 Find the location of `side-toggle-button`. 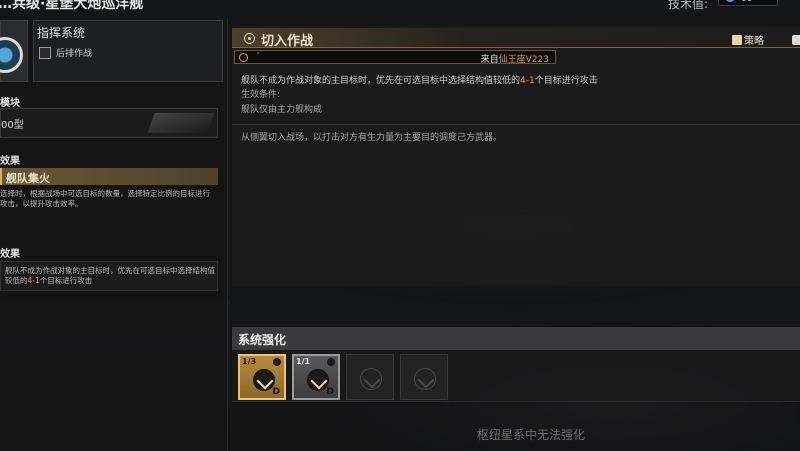

side-toggle-button is located at coordinates (796, 40).